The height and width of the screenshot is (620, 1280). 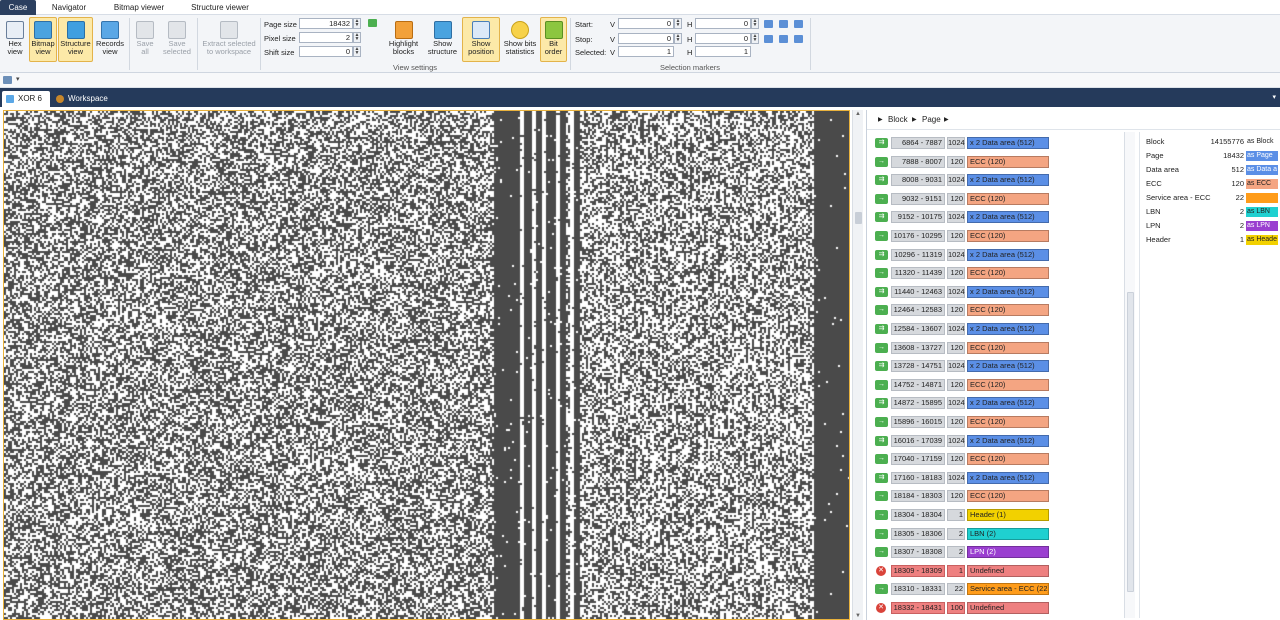 I want to click on property-as-tag: as LBN, so click(x=1262, y=212).